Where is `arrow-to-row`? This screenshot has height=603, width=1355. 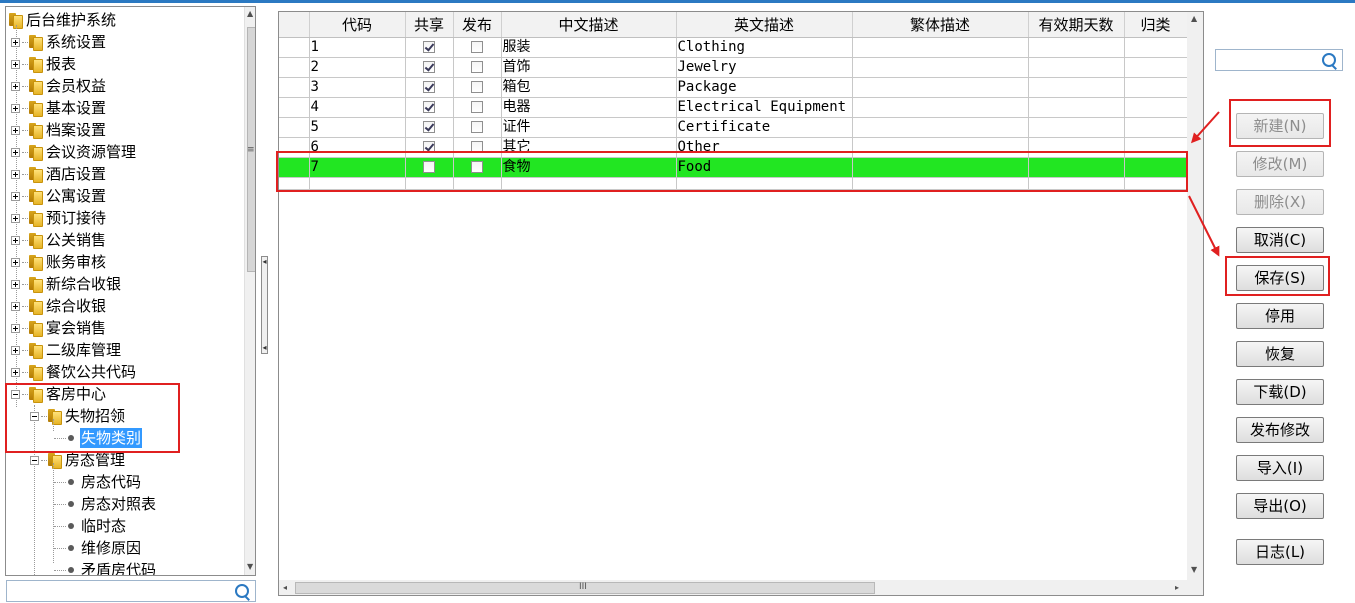 arrow-to-row is located at coordinates (1205, 127).